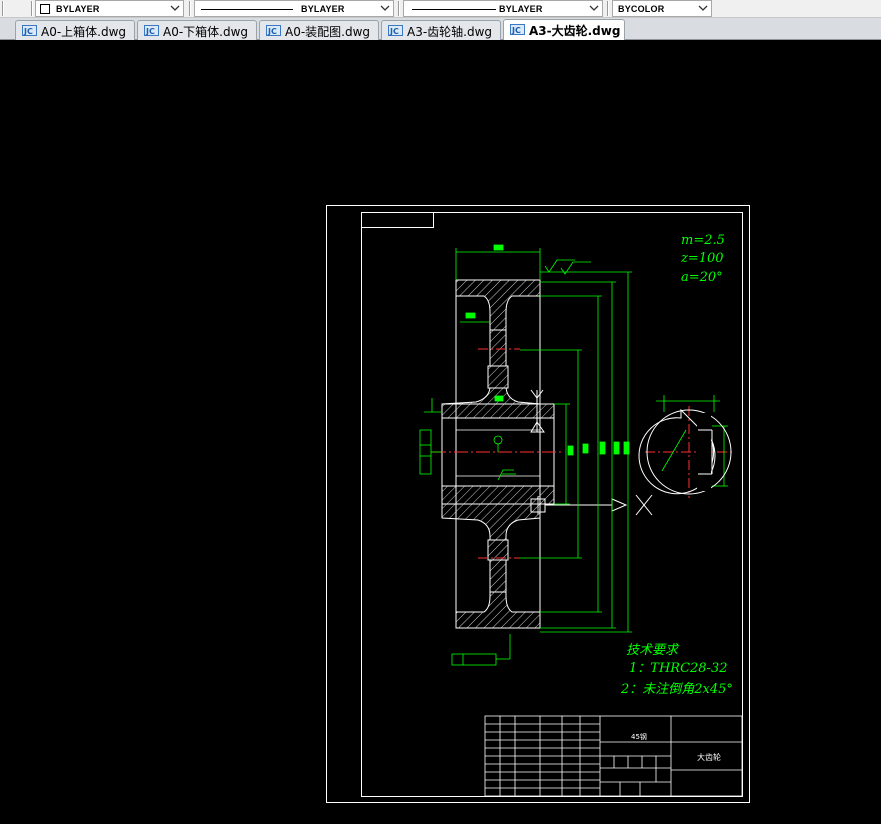 Image resolution: width=881 pixels, height=824 pixels. I want to click on tab-a3-large-gear: JC A3-大齿轮.dwg, so click(564, 29).